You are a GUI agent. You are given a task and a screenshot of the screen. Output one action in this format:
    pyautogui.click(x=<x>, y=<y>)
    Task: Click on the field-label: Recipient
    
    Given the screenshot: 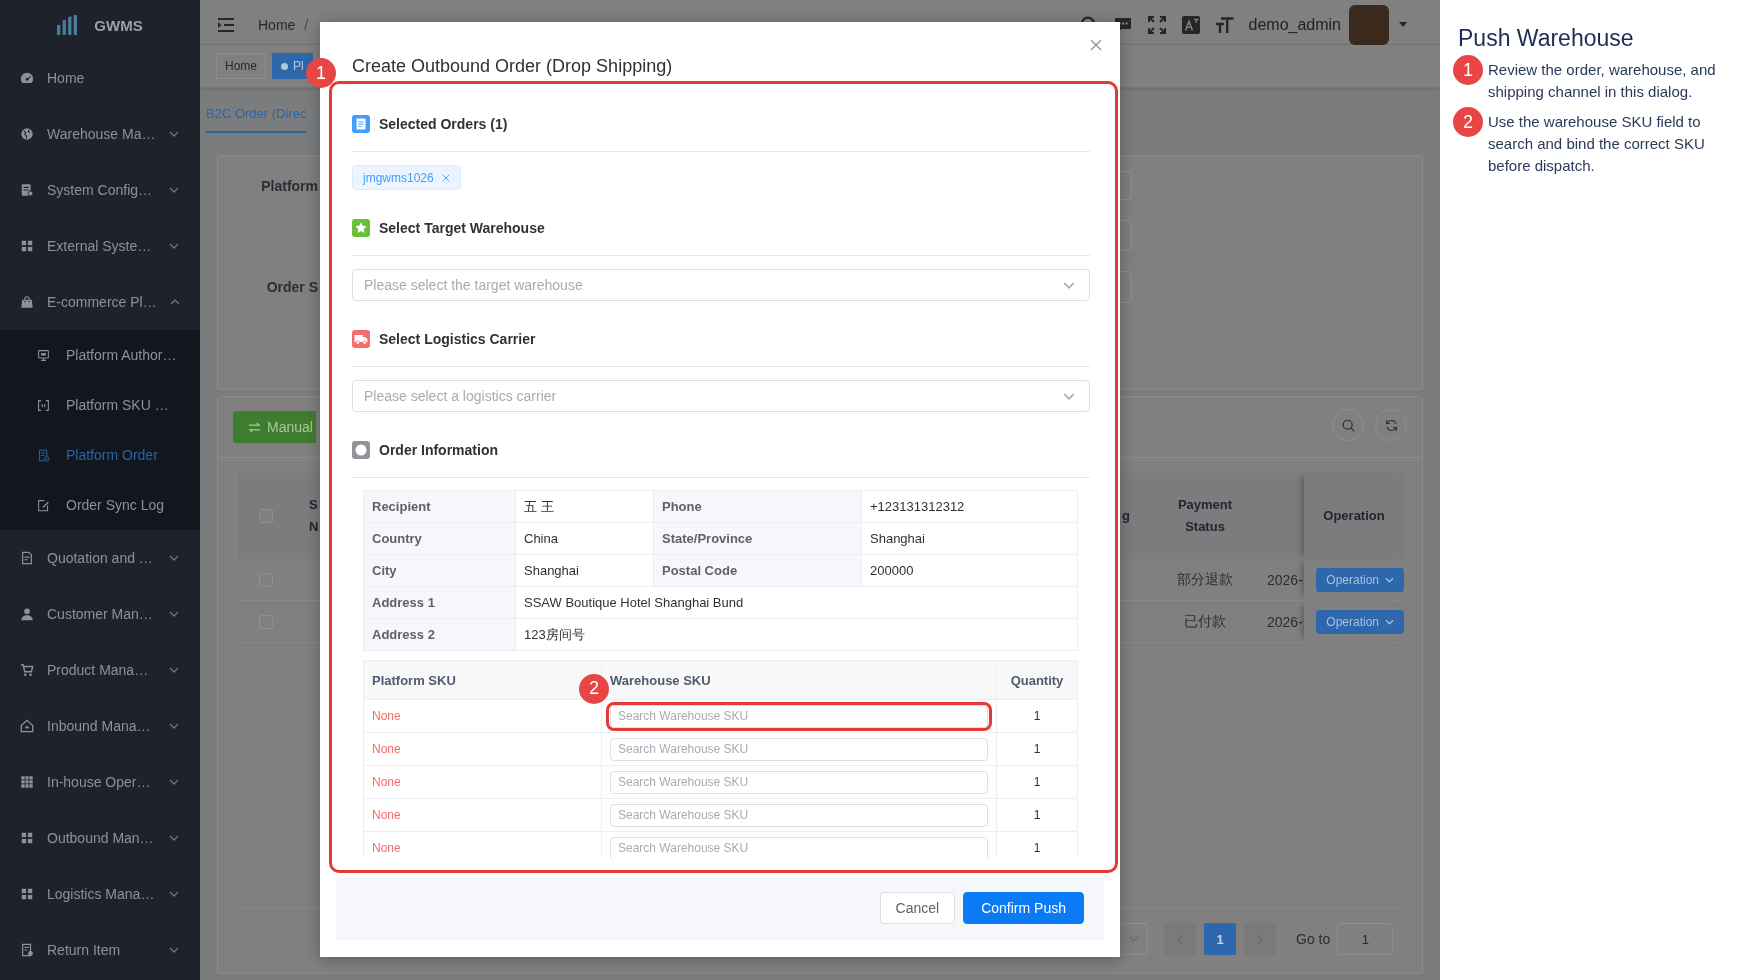 What is the action you would take?
    pyautogui.click(x=440, y=507)
    